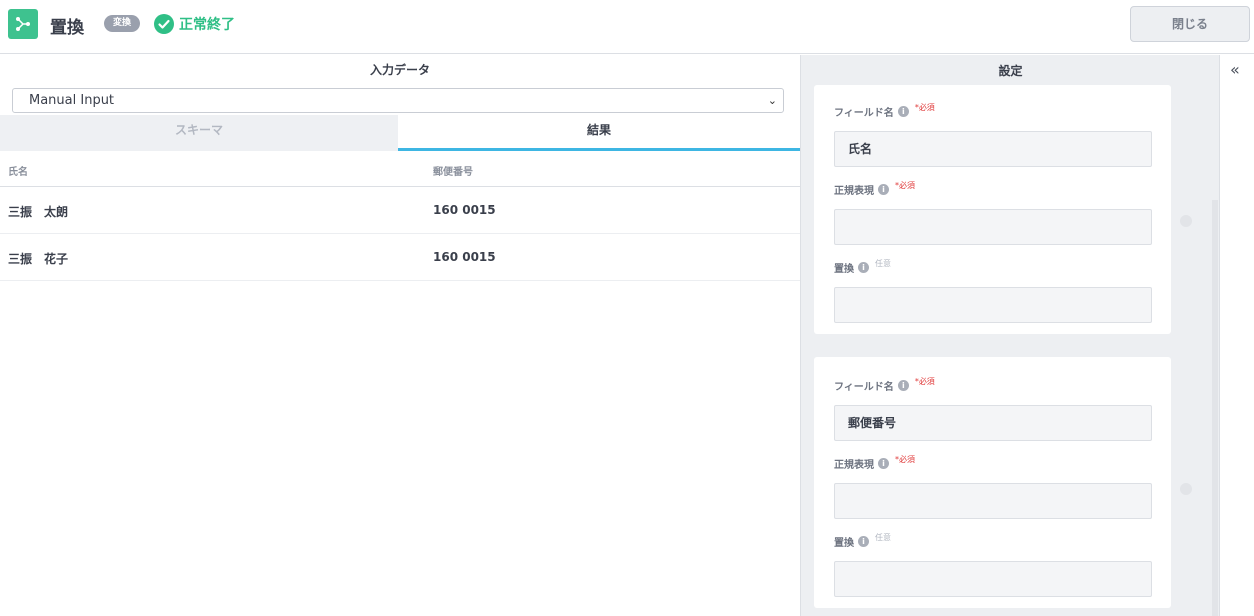  What do you see at coordinates (1235, 69) in the screenshot?
I see `double-chevron-left-icon: «` at bounding box center [1235, 69].